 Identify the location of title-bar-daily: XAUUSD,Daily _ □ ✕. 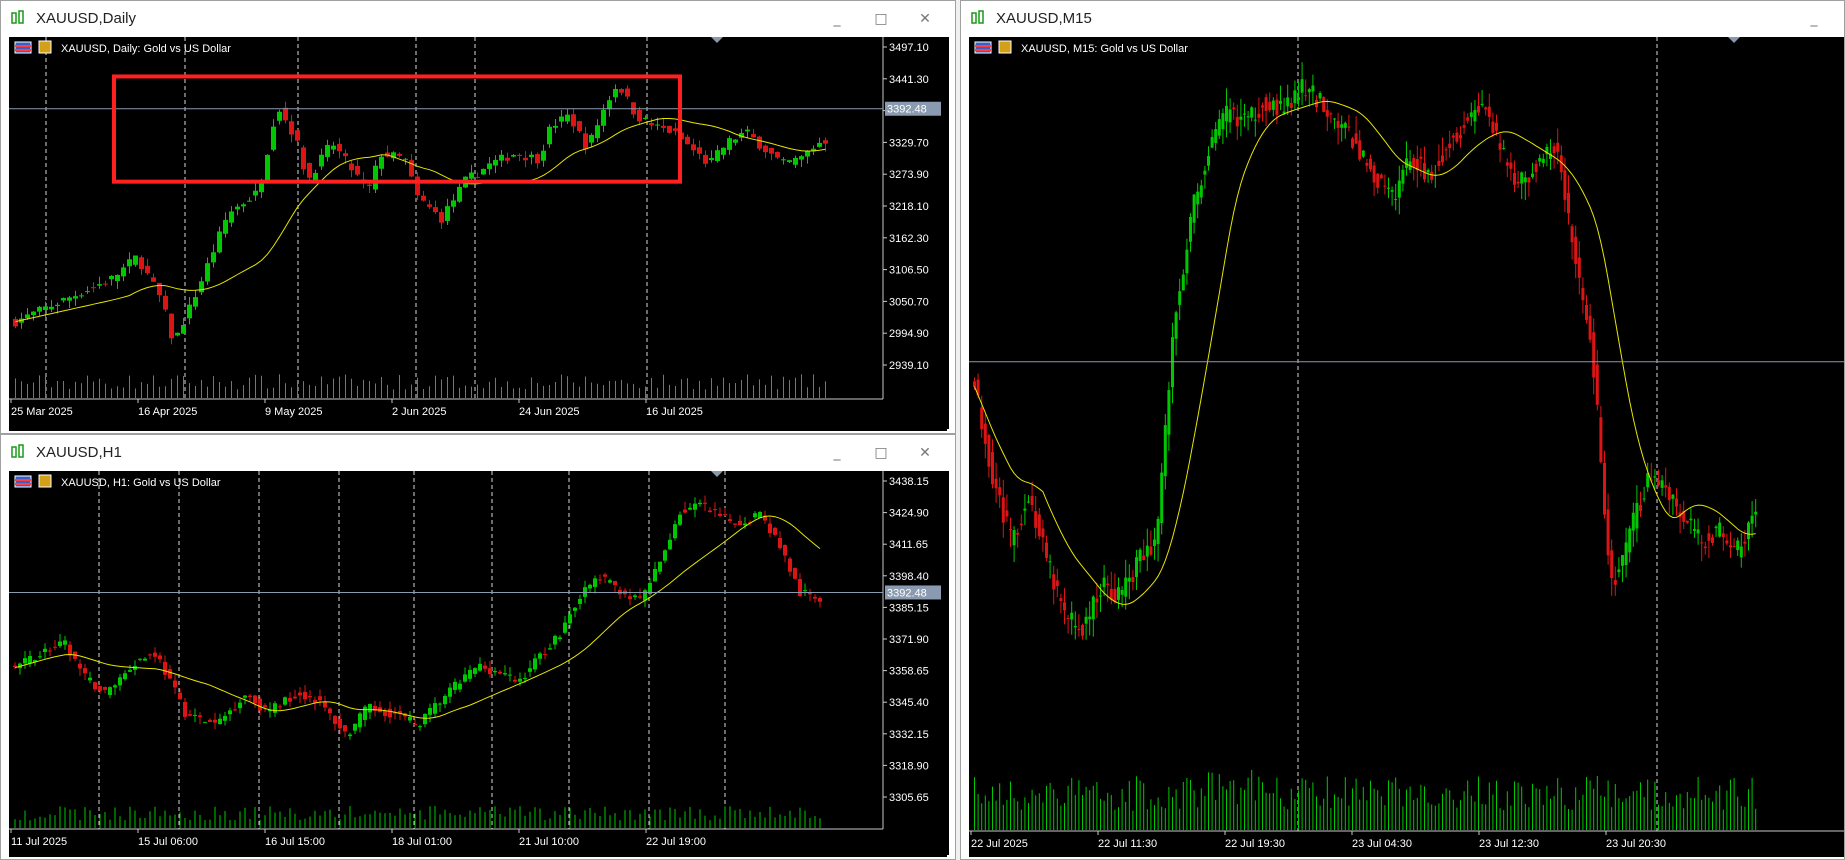
(478, 18).